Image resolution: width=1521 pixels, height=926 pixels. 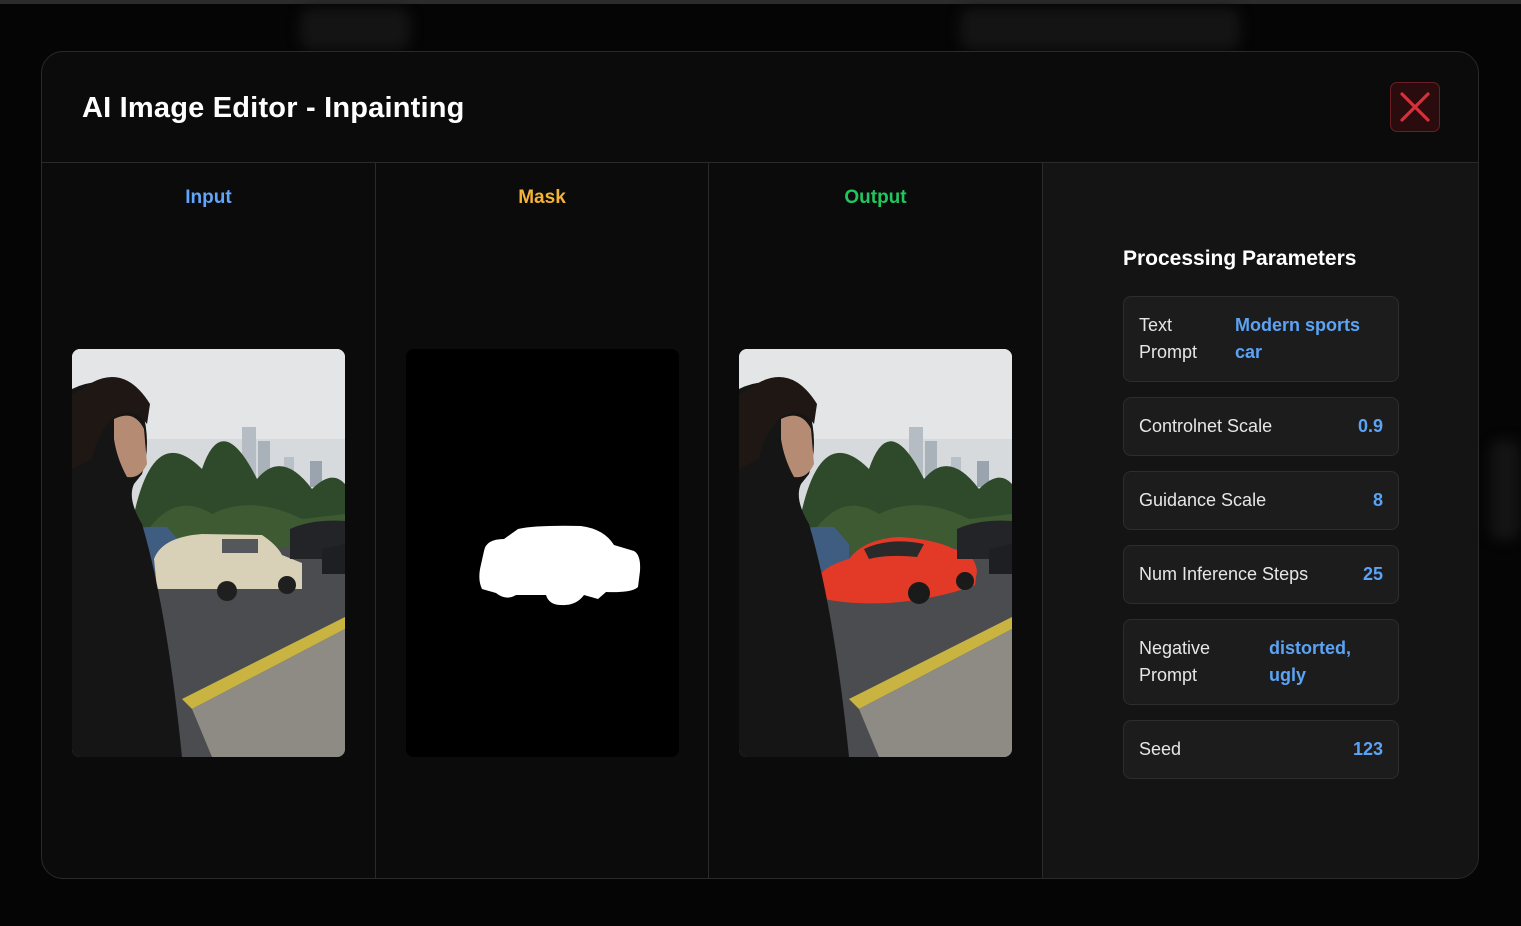 I want to click on param-seed: Seed 123, so click(x=1261, y=749).